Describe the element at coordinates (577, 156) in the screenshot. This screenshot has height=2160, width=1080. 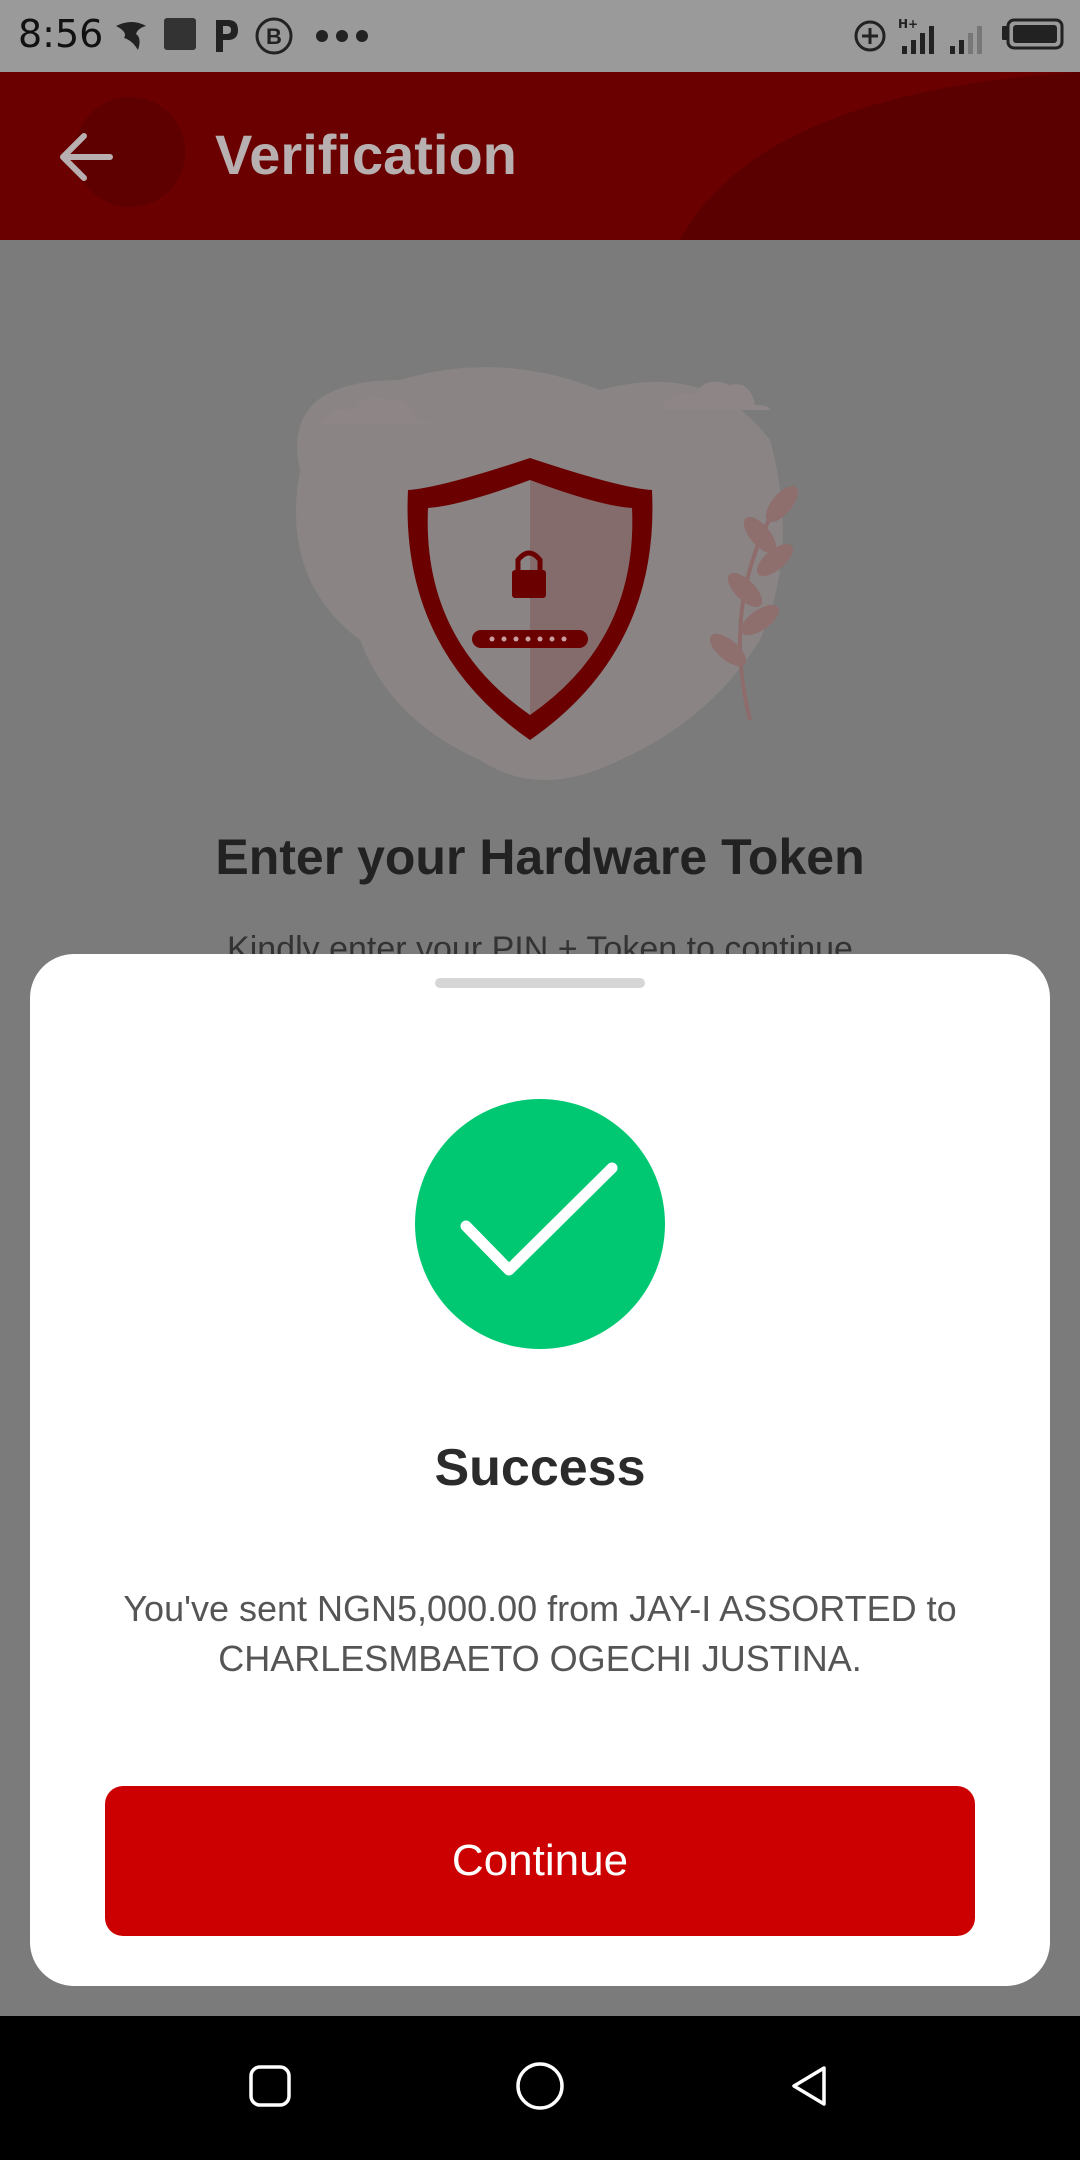
I see `app-bar-decoration` at that location.